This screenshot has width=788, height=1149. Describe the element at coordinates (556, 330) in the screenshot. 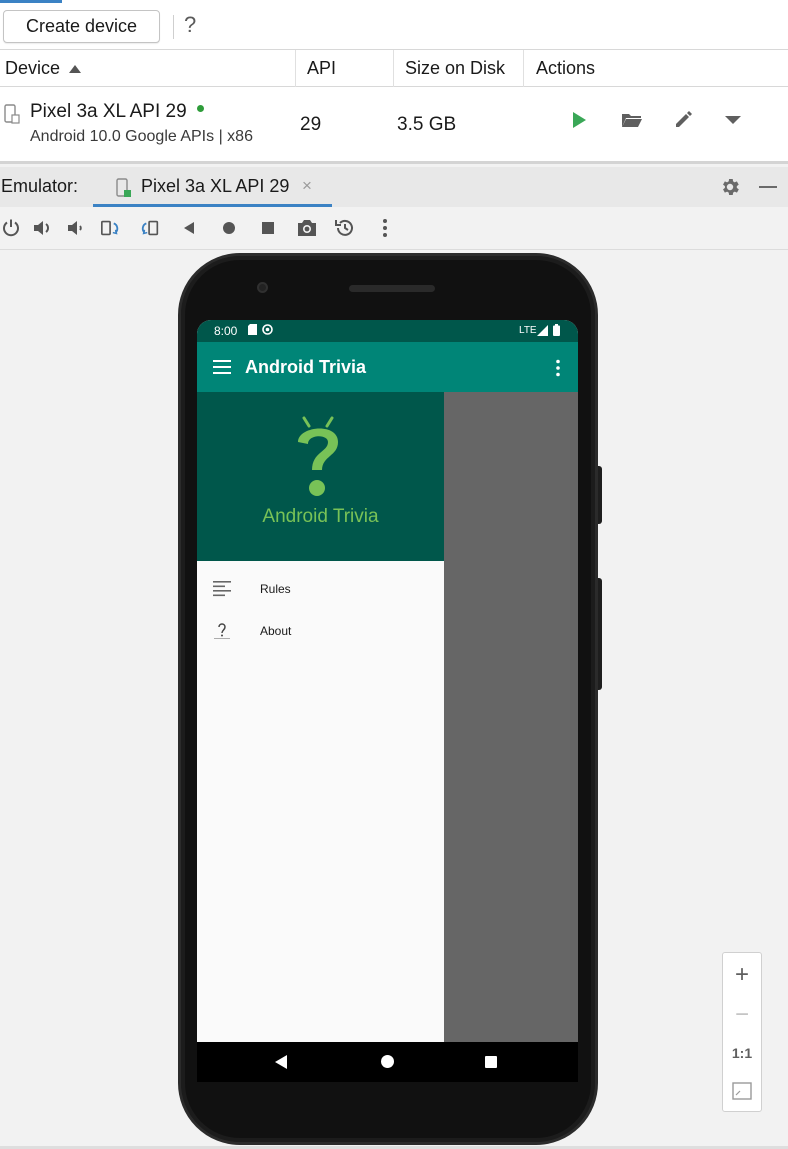

I see `battery-icon` at that location.